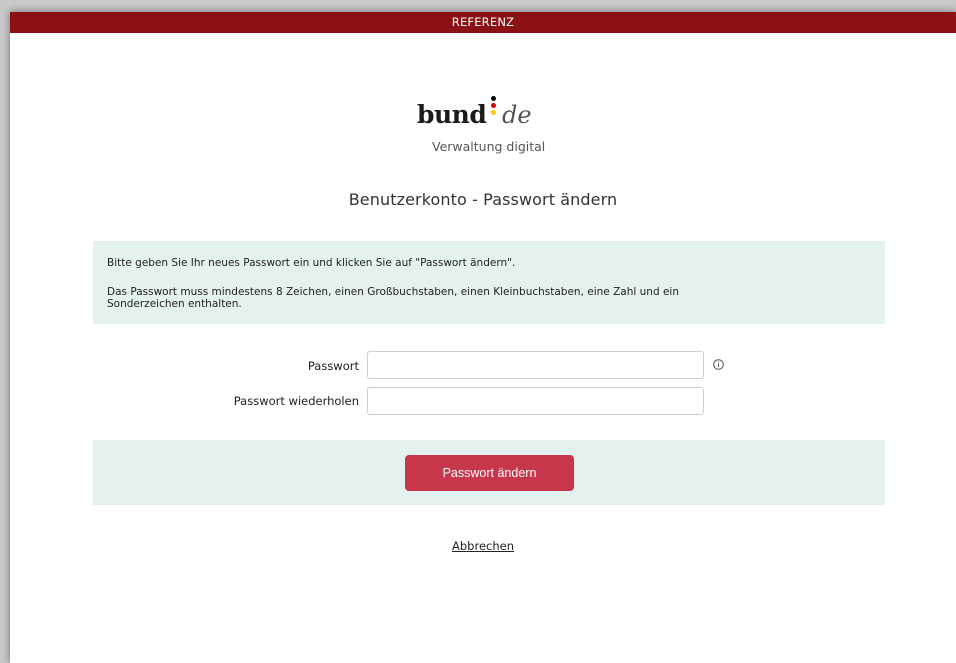 This screenshot has height=663, width=956. I want to click on bund-de-logo: bund de Verwaltung digital, so click(497, 127).